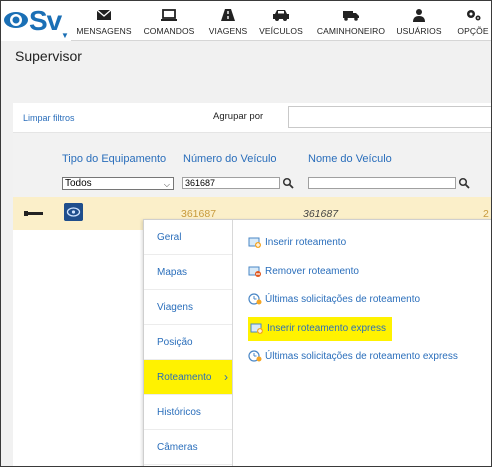  I want to click on car-icon, so click(281, 15).